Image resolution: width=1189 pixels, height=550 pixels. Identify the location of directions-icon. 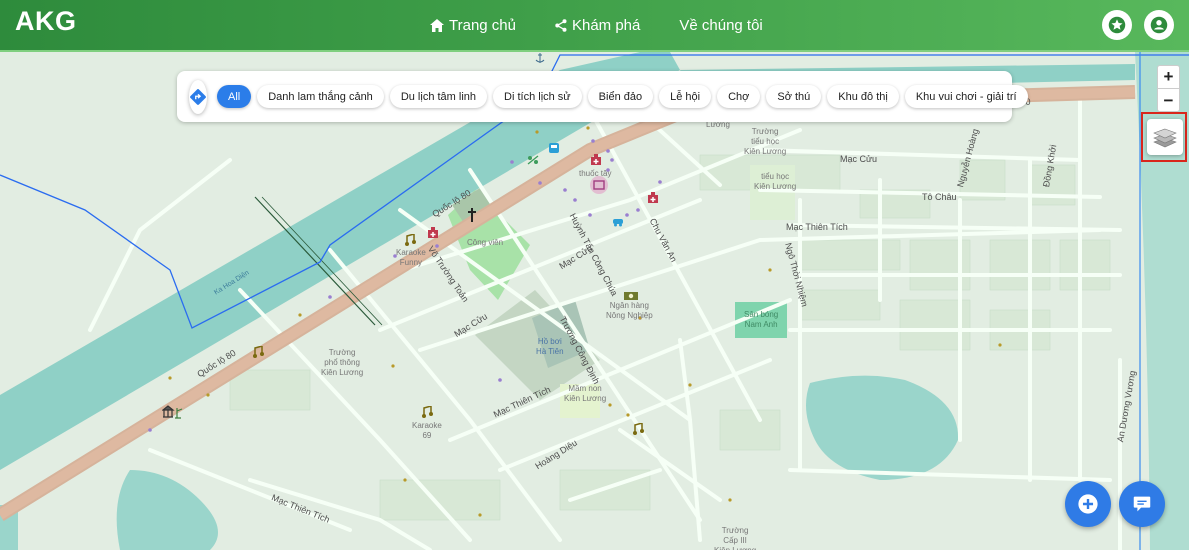
(198, 96).